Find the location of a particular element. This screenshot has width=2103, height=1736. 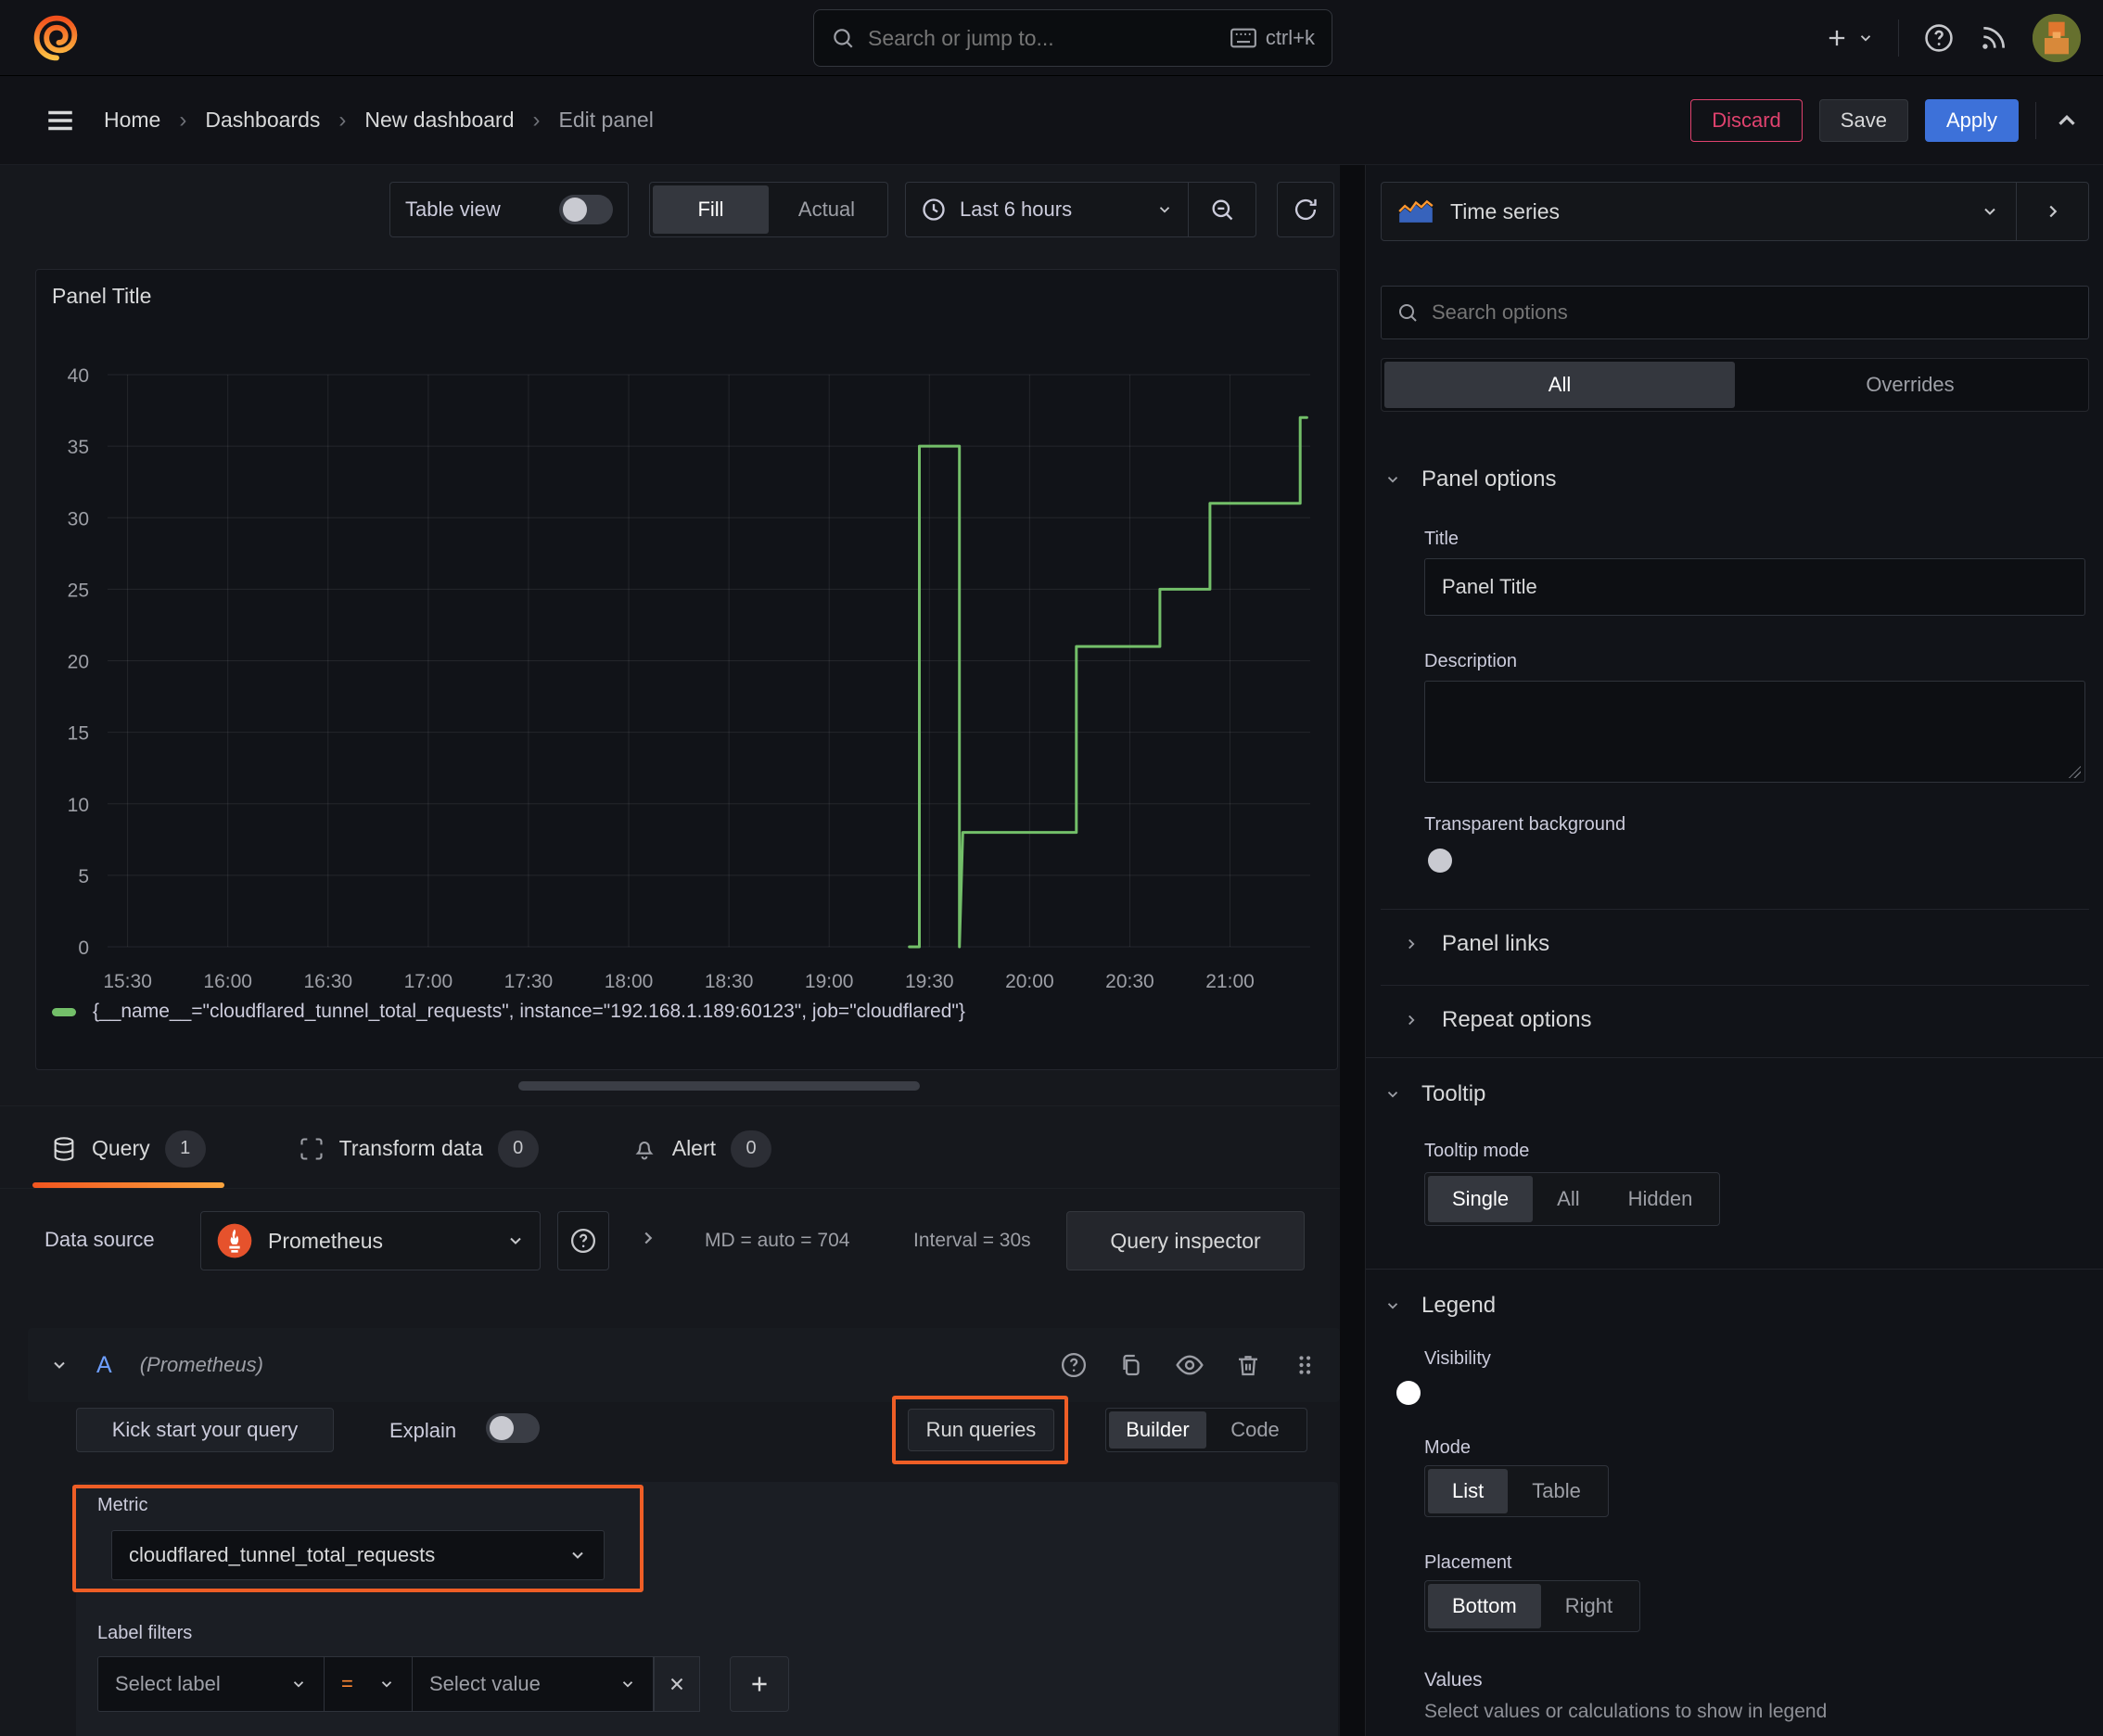

description-field-label: Description is located at coordinates (1471, 661).